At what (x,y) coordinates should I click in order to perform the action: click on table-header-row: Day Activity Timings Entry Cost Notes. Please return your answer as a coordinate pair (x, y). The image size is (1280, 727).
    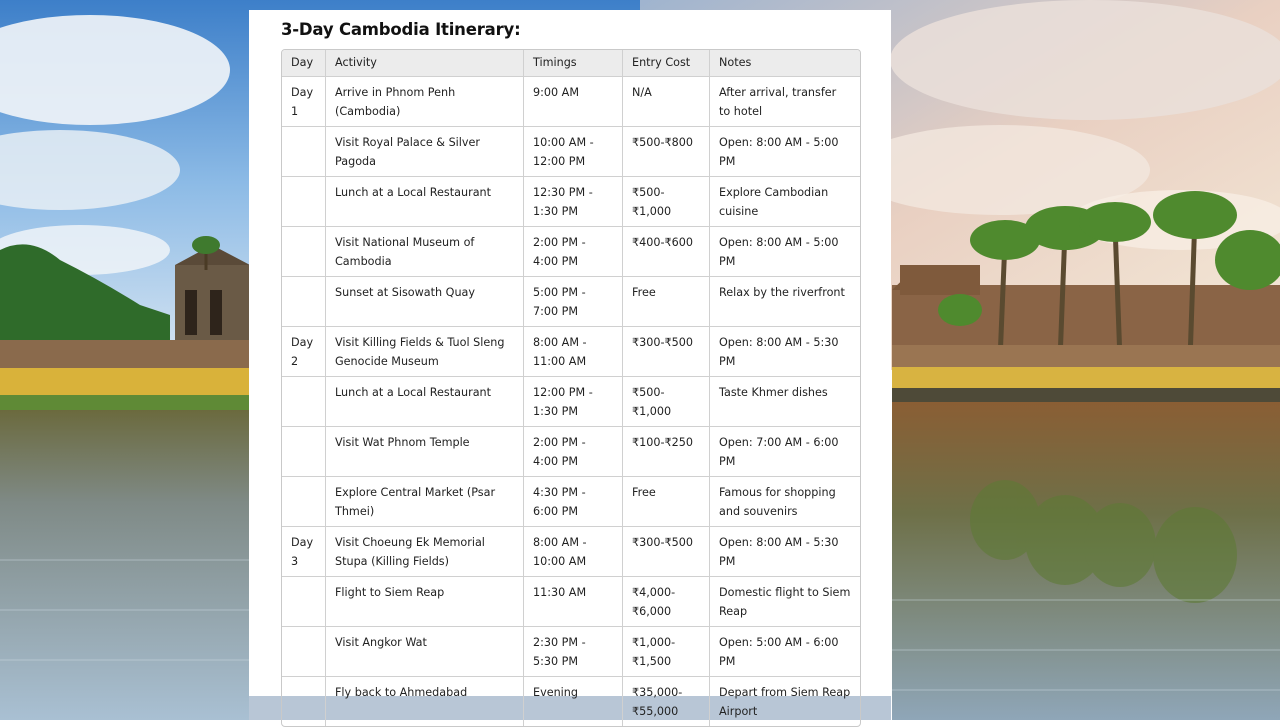
    Looking at the image, I should click on (571, 63).